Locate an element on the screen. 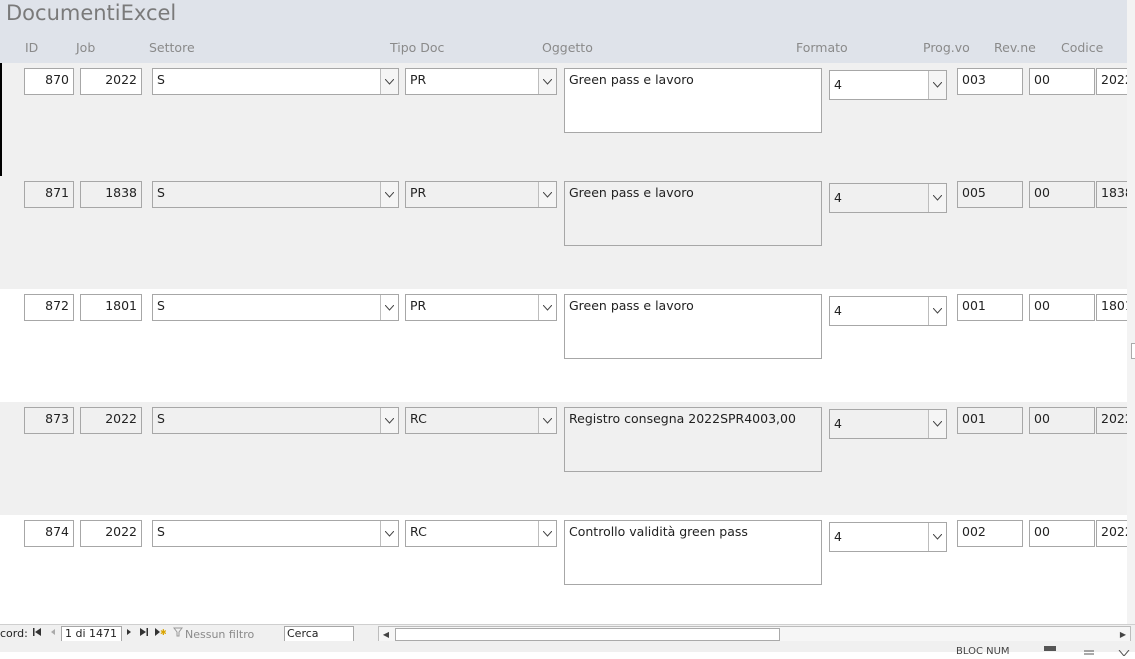 The width and height of the screenshot is (1135, 659). horizontal-scroll-thumb is located at coordinates (587, 634).